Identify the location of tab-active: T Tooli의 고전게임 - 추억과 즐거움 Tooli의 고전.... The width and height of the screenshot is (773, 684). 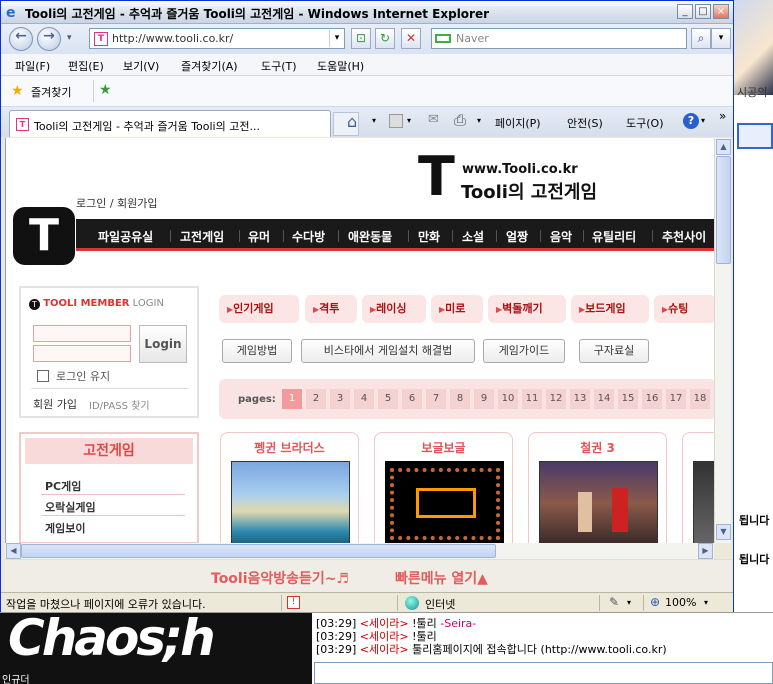
(170, 123).